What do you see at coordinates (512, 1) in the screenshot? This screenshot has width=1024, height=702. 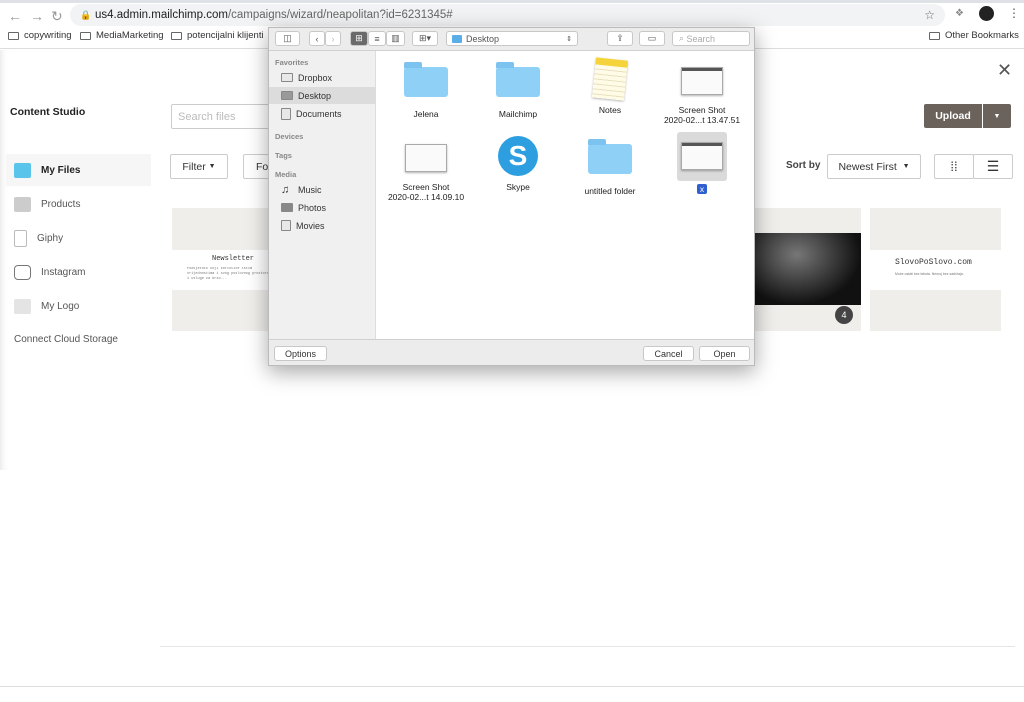 I see `tab-strip` at bounding box center [512, 1].